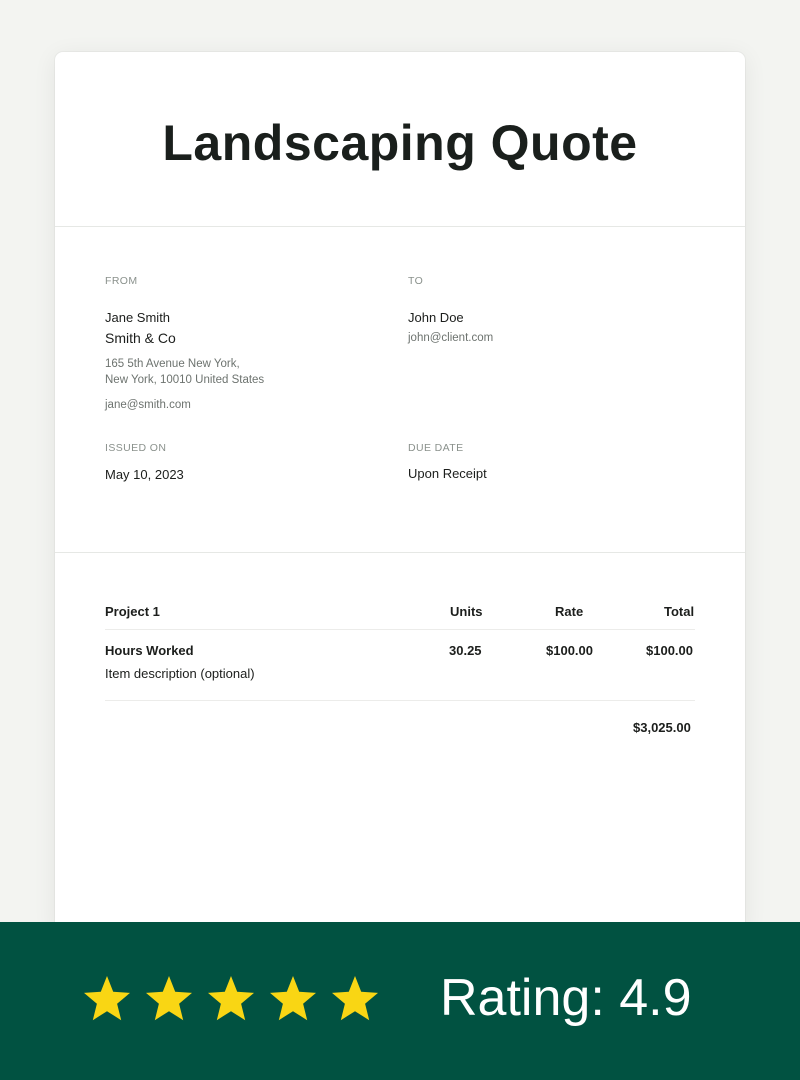  Describe the element at coordinates (140, 338) in the screenshot. I see `from-company: Smith & Co` at that location.